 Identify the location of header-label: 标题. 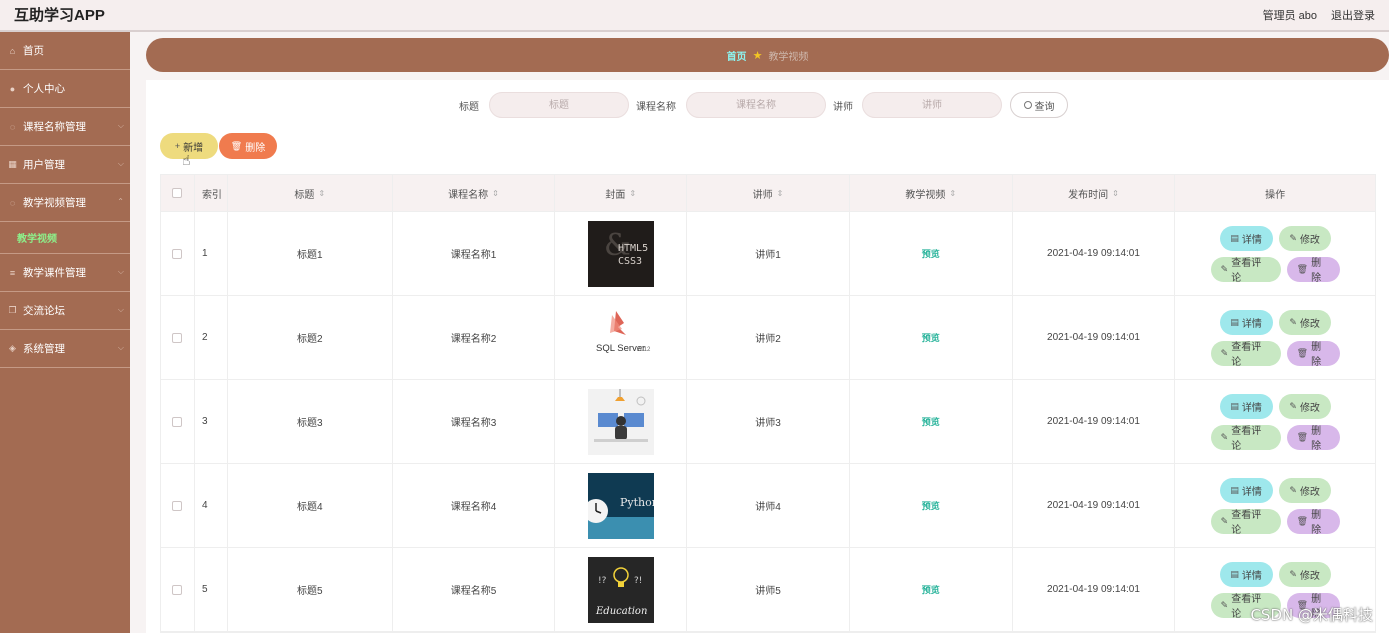
(304, 195).